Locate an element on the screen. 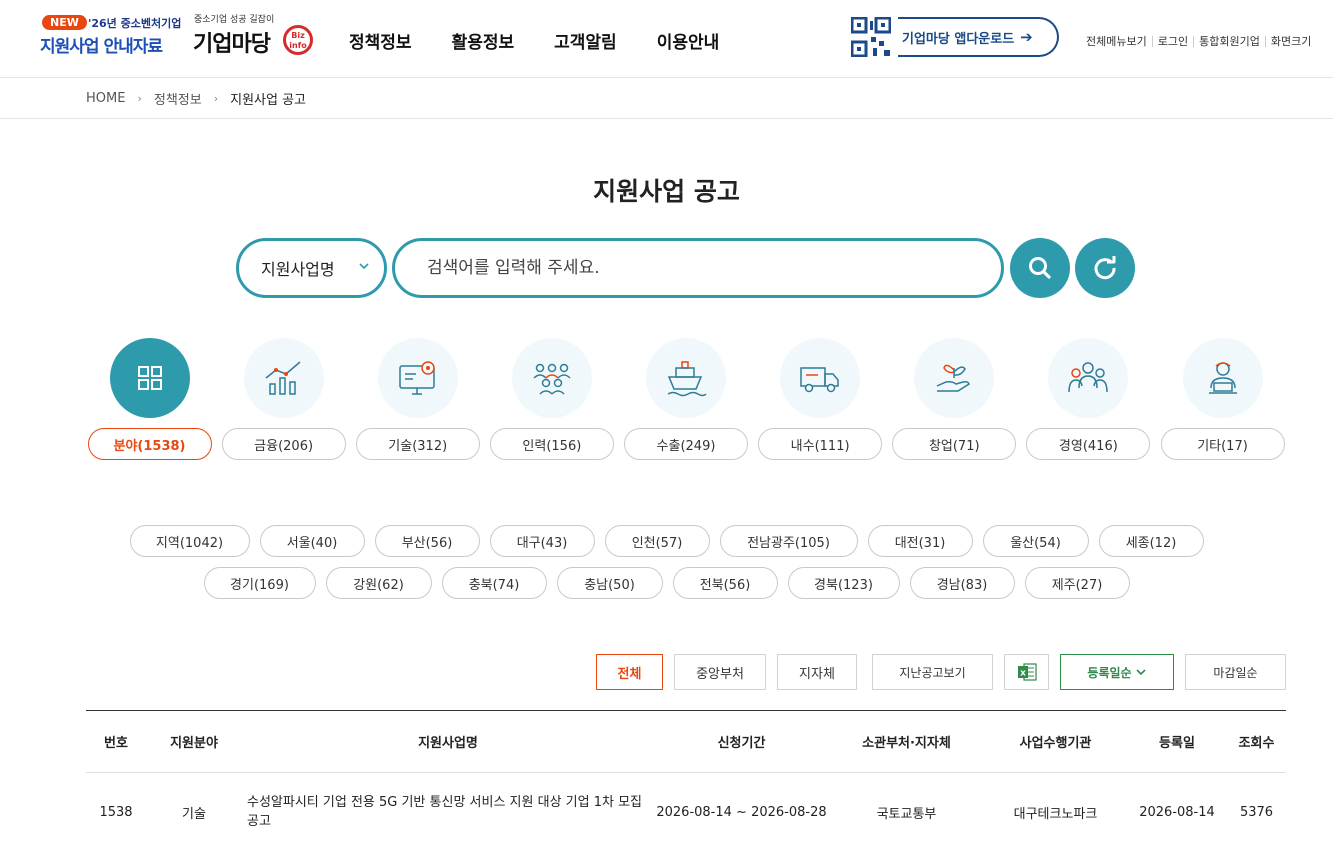  badge-line2: info is located at coordinates (298, 45).